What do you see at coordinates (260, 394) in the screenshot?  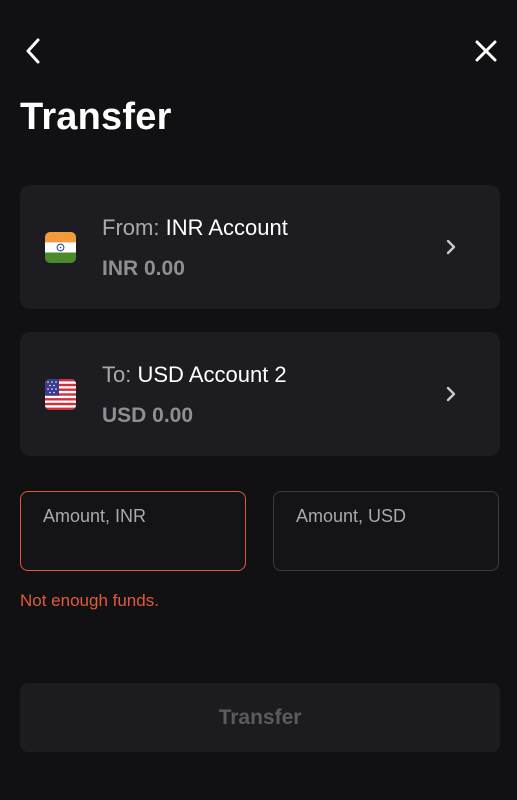 I see `to-account-selector: To: USD Account 2 USD 0.00` at bounding box center [260, 394].